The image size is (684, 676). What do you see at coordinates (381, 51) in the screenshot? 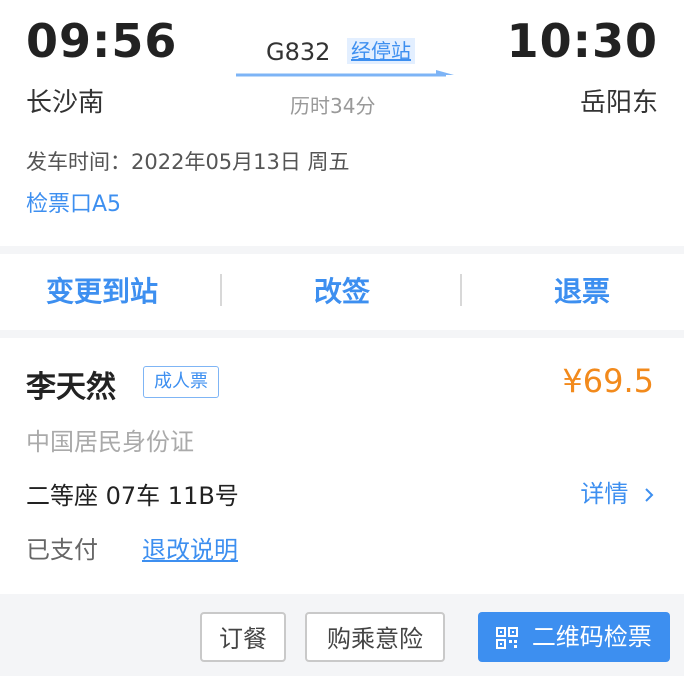
I see `stops-link: 经停站` at bounding box center [381, 51].